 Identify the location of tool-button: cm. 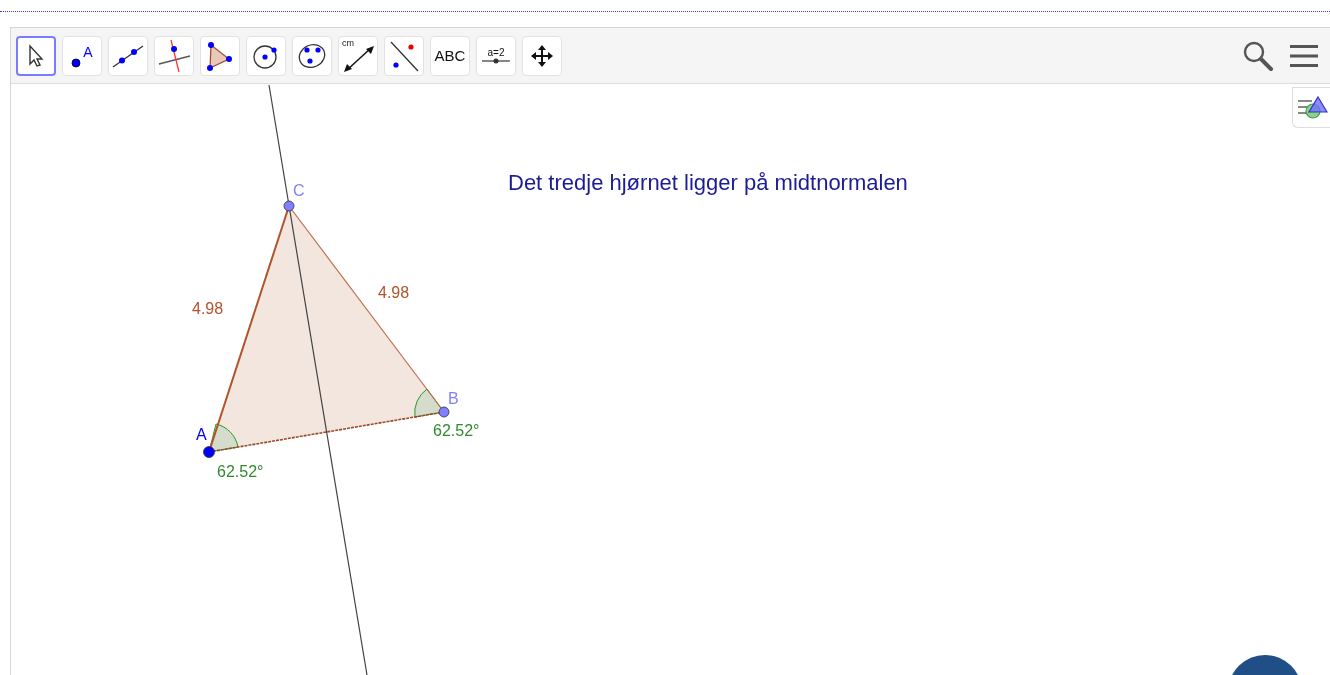
(358, 55).